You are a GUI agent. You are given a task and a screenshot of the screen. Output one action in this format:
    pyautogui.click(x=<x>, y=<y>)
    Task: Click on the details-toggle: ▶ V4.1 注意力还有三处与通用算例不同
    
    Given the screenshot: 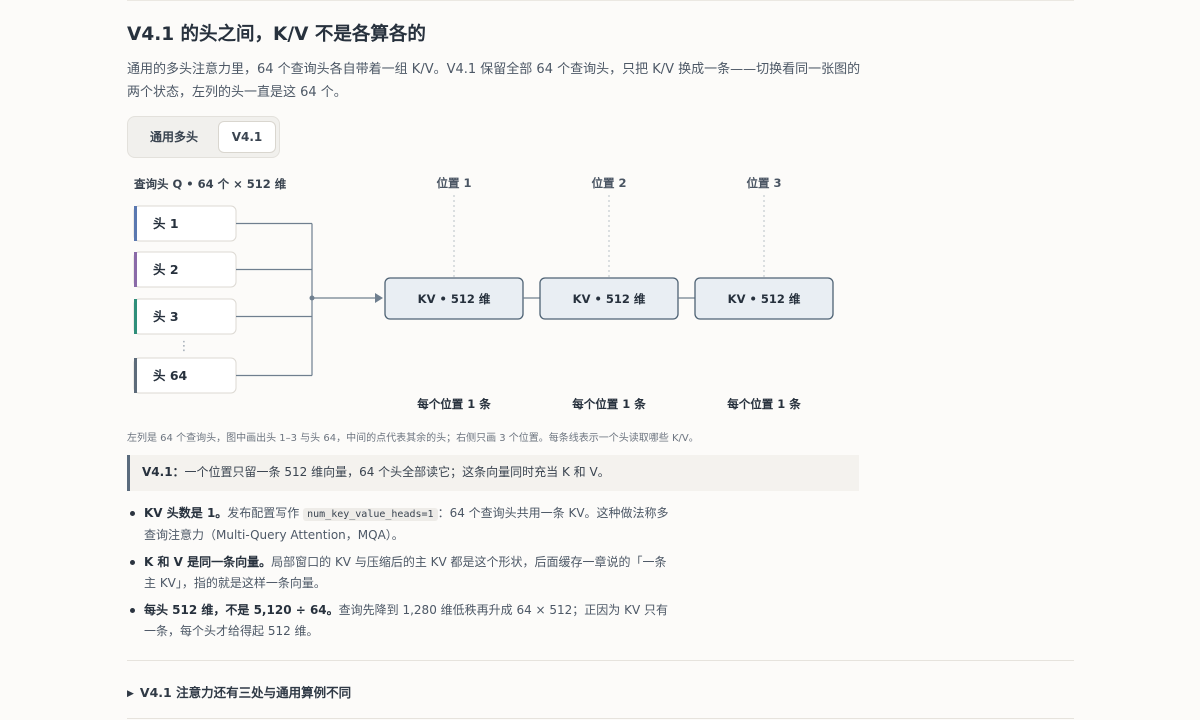 What is the action you would take?
    pyautogui.click(x=239, y=691)
    